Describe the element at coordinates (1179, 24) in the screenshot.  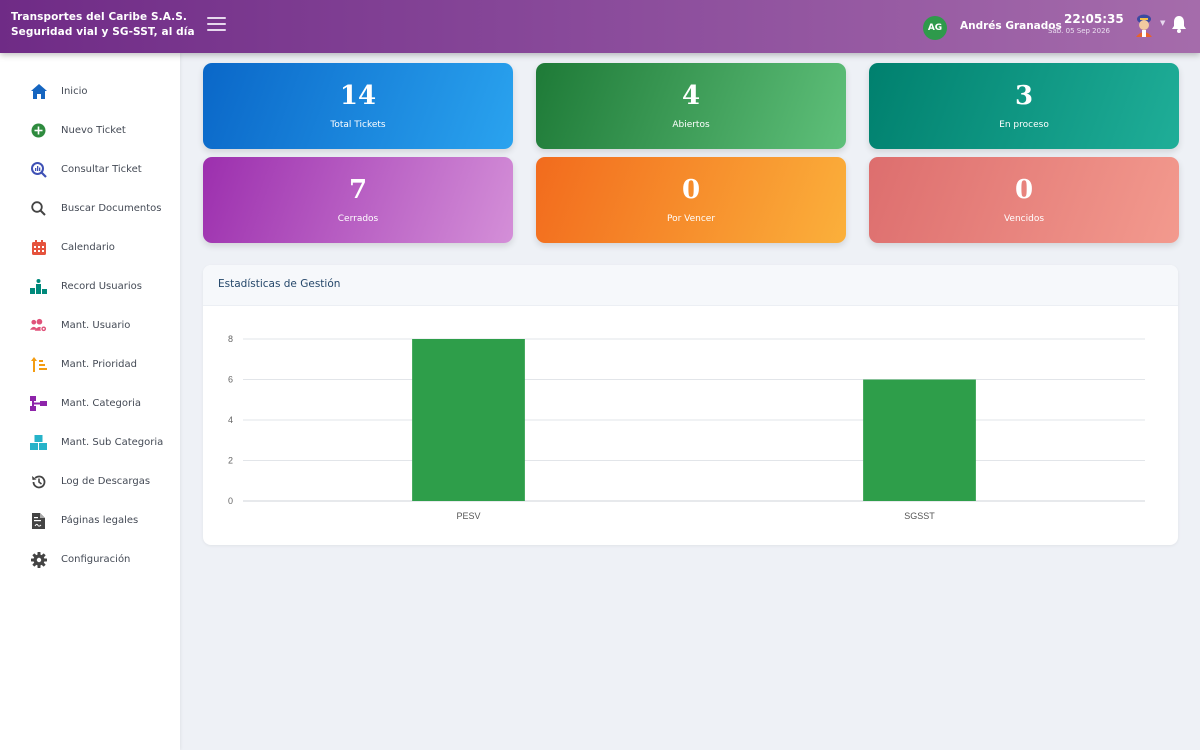
I see `bell-icon` at that location.